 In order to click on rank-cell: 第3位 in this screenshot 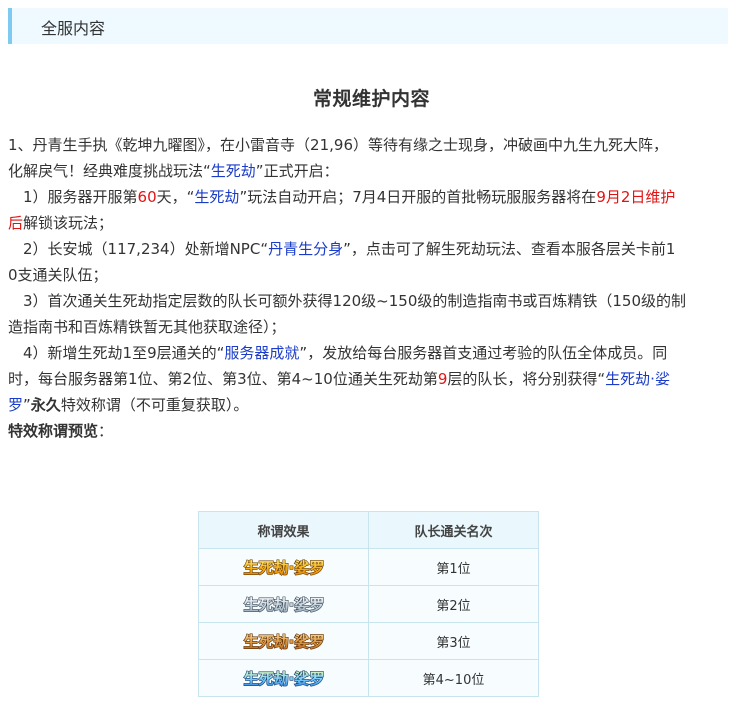, I will do `click(453, 641)`.